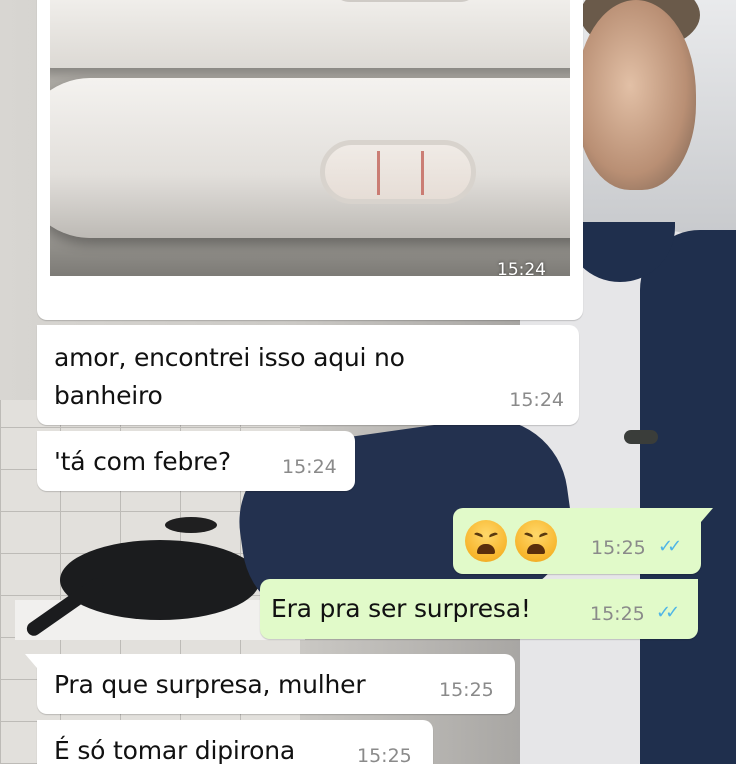  I want to click on message-text: amor, encontrei isso aqui no, so click(229, 357).